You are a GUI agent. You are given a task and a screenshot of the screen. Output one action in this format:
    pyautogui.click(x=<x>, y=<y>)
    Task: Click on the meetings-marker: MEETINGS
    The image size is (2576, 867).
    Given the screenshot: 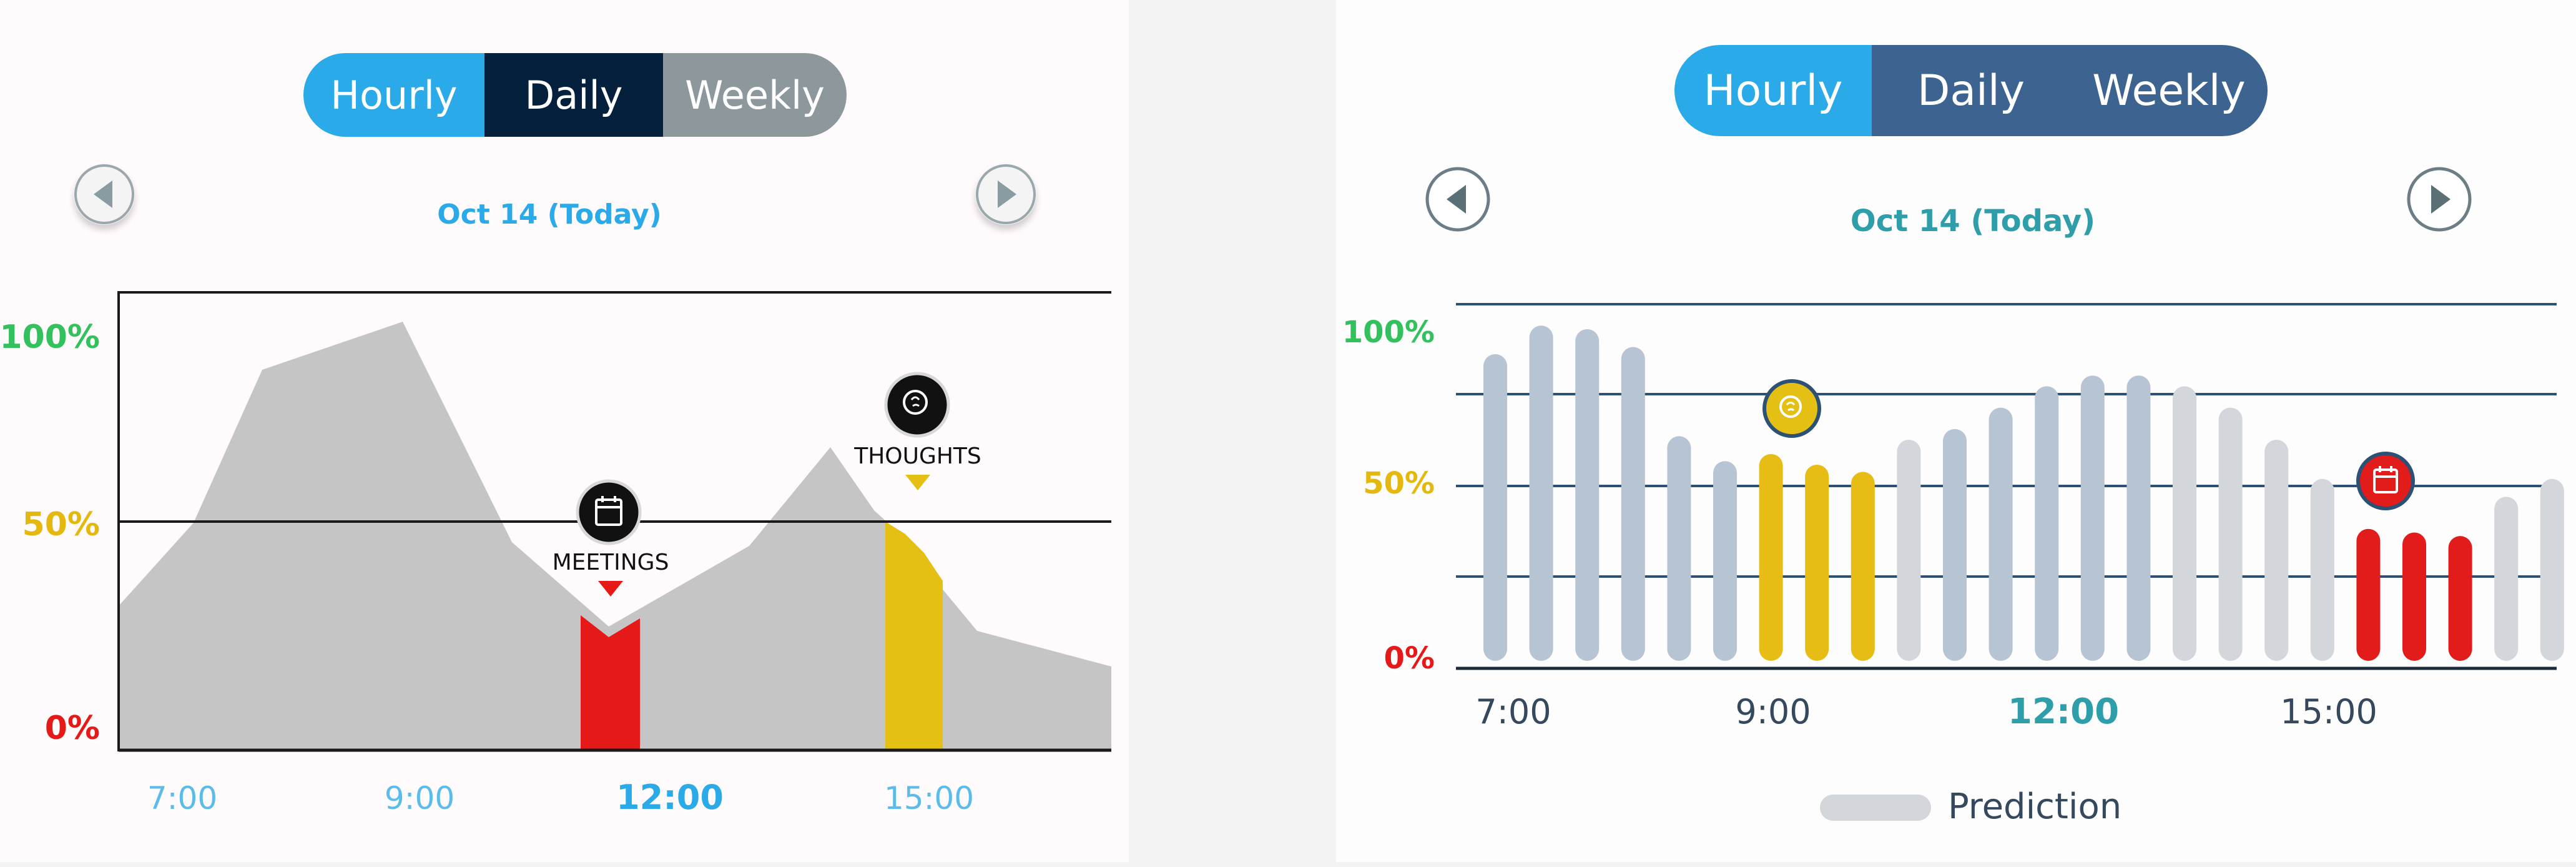 What is the action you would take?
    pyautogui.click(x=611, y=538)
    